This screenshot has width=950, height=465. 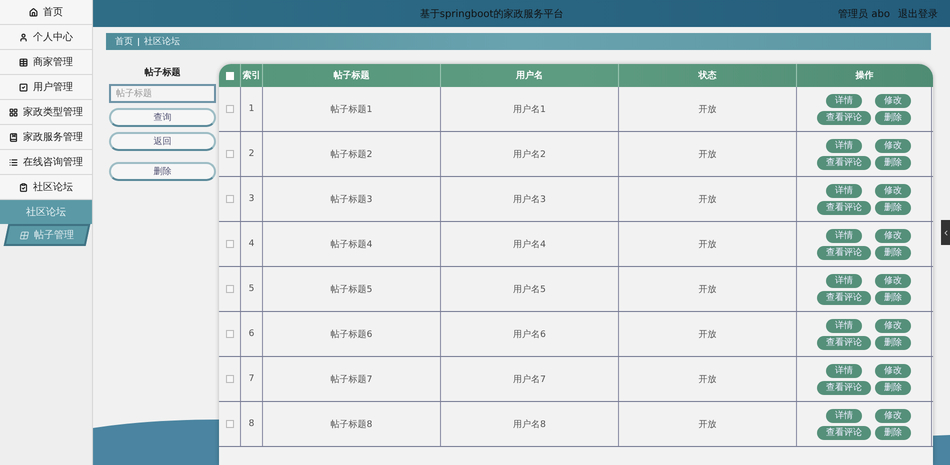 What do you see at coordinates (13, 162) in the screenshot?
I see `list-icon` at bounding box center [13, 162].